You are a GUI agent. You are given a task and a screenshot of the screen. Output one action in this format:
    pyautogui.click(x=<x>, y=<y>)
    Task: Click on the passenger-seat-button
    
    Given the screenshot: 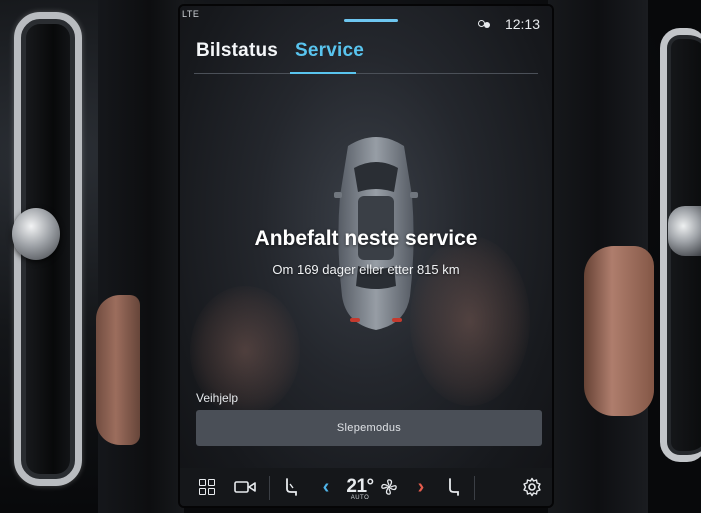 What is the action you would take?
    pyautogui.click(x=453, y=487)
    